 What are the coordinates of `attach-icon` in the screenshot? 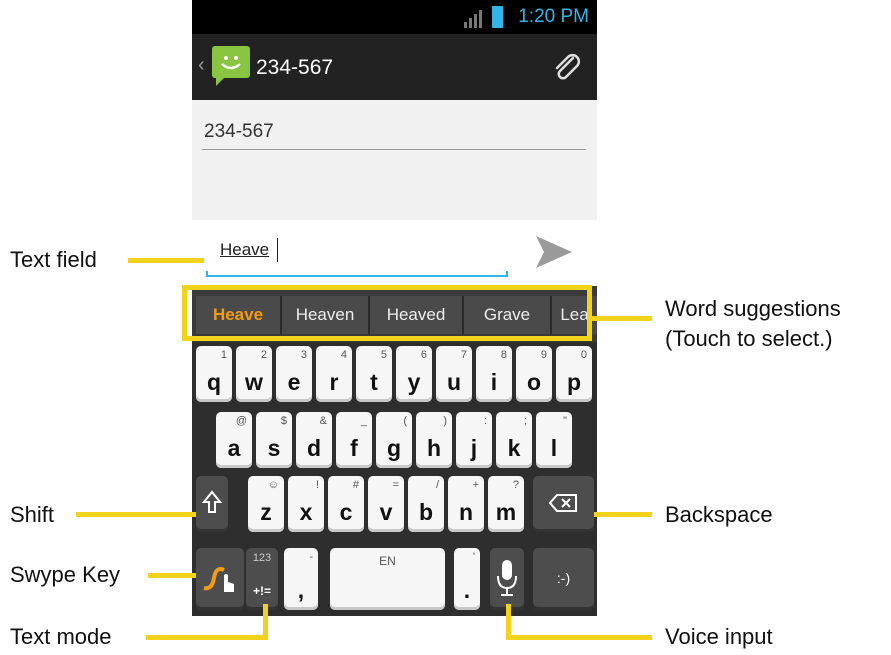 It's located at (567, 68).